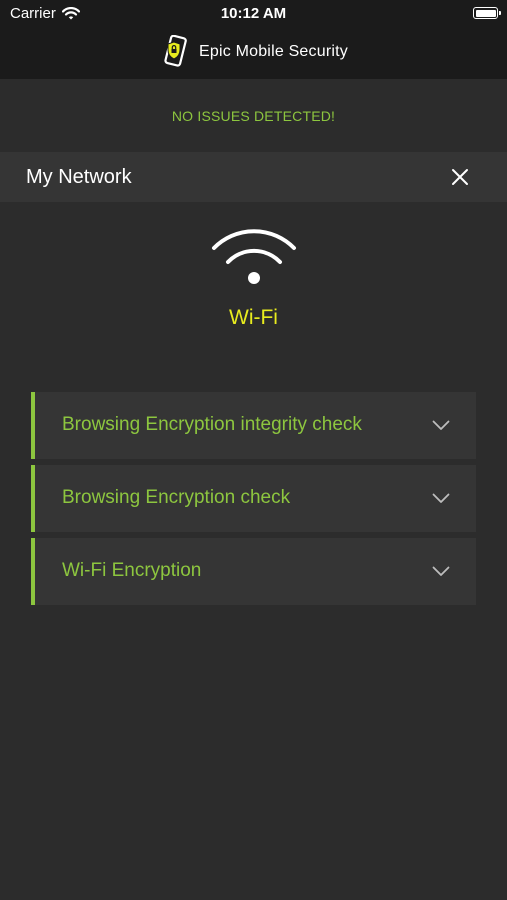  I want to click on status-bar: Carrier 10:12 AM, so click(253, 14).